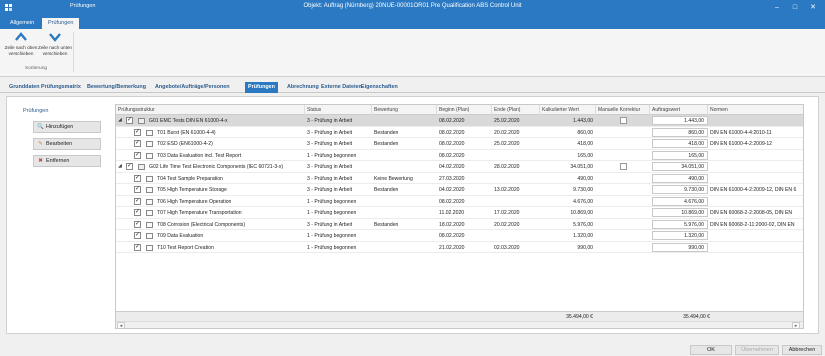  What do you see at coordinates (680, 132) in the screenshot?
I see `order-value-input: 860,00` at bounding box center [680, 132].